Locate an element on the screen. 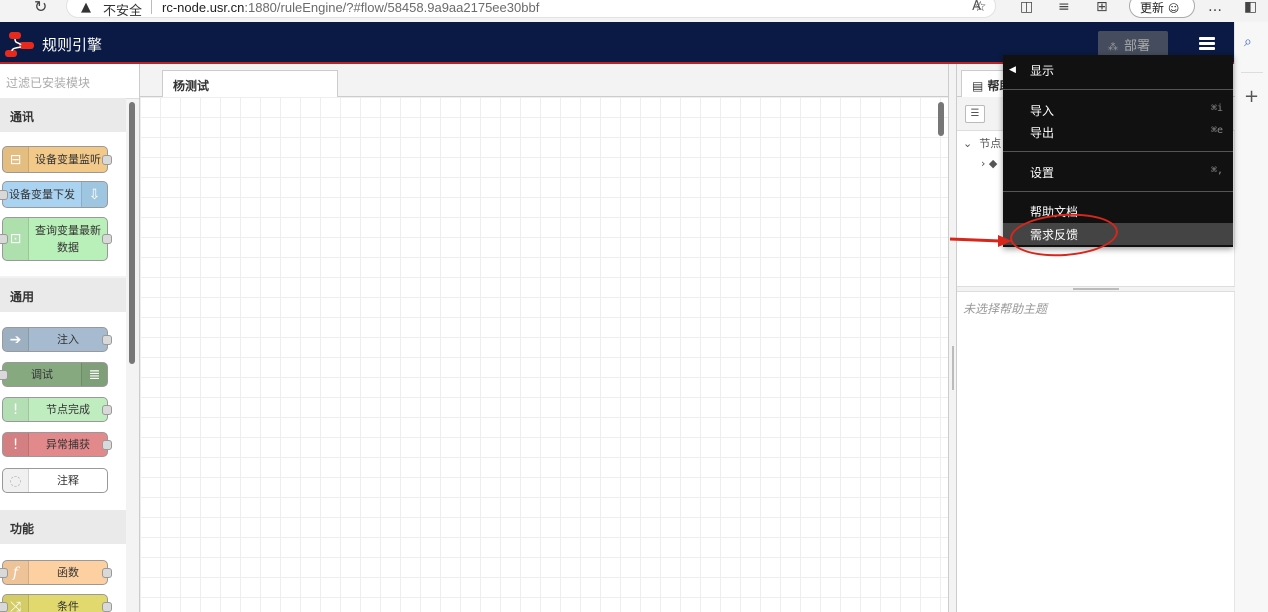 Image resolution: width=1268 pixels, height=612 pixels. node-debug: 调试 ≣ is located at coordinates (54, 374).